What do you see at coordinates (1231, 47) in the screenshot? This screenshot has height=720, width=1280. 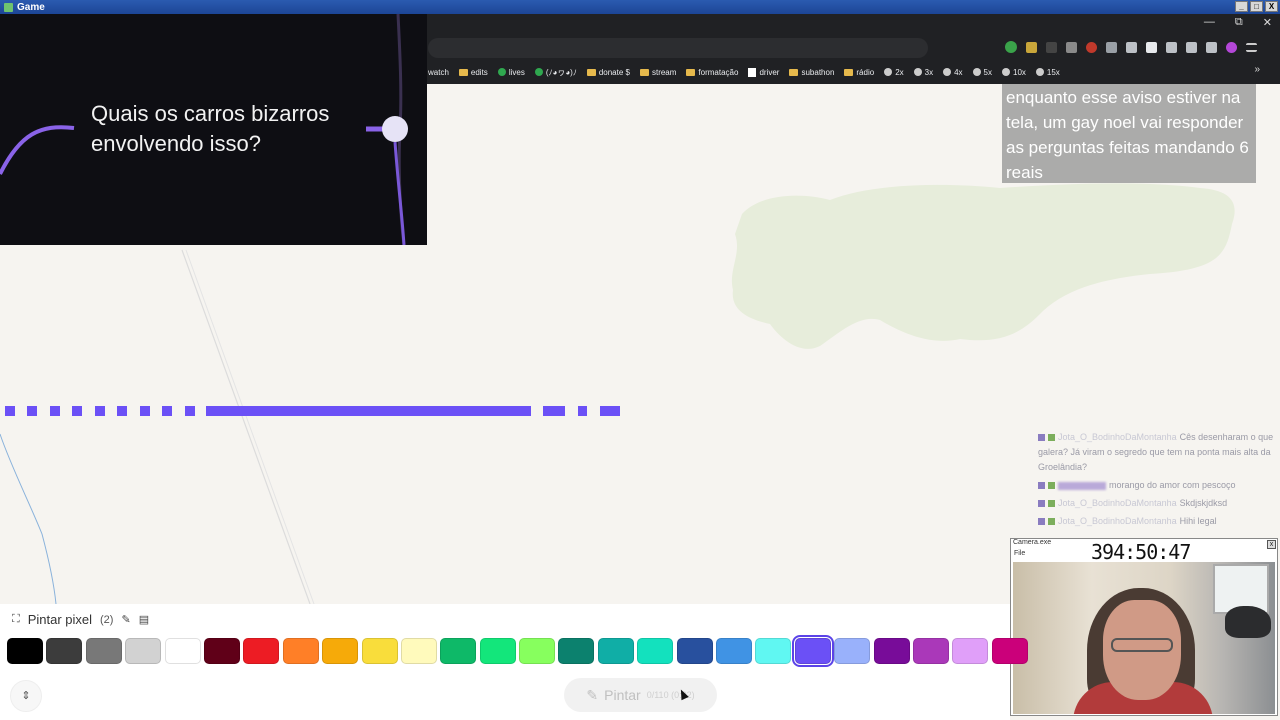 I see `profile-icon` at bounding box center [1231, 47].